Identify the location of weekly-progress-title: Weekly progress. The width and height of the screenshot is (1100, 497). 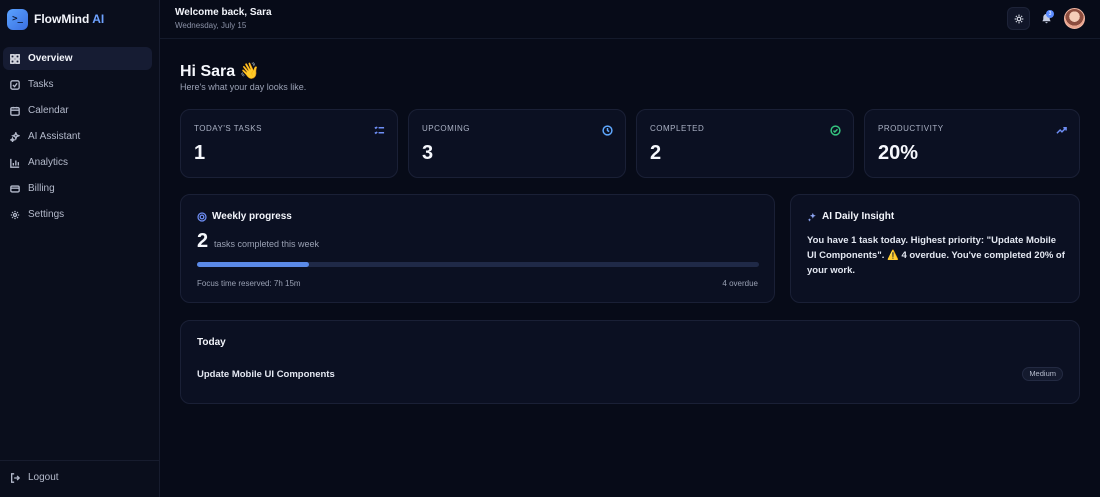
(244, 216).